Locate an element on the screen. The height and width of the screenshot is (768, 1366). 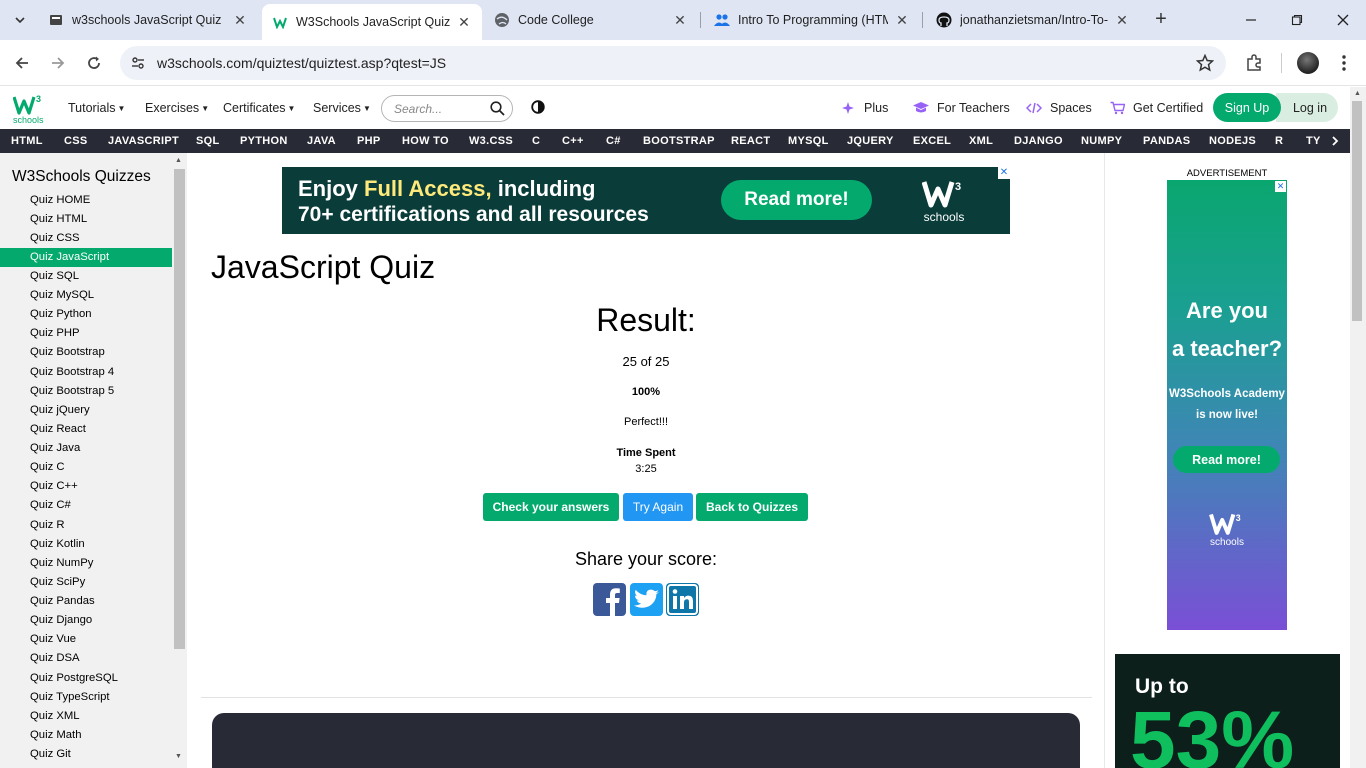
sidebar-item: Quiz NumPy is located at coordinates (86, 563).